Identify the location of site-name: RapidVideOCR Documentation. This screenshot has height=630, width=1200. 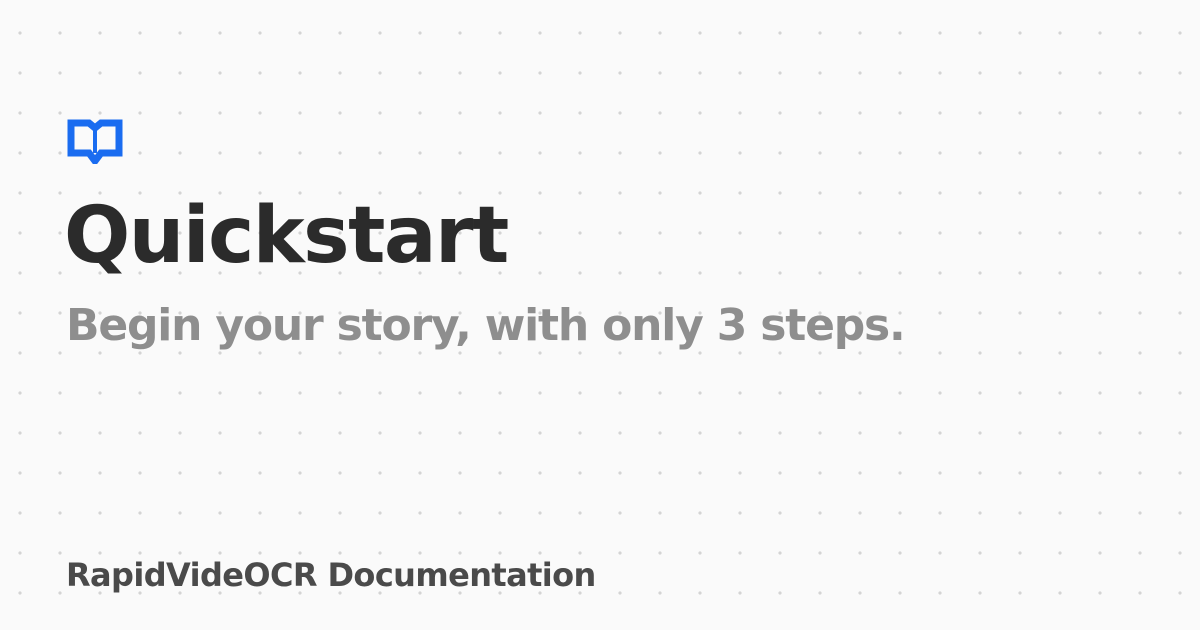
(331, 575).